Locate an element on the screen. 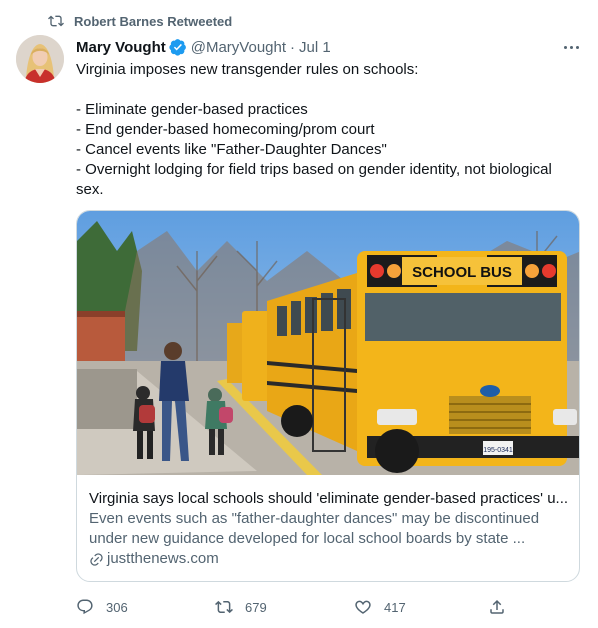  reply-count: 306 is located at coordinates (117, 607).